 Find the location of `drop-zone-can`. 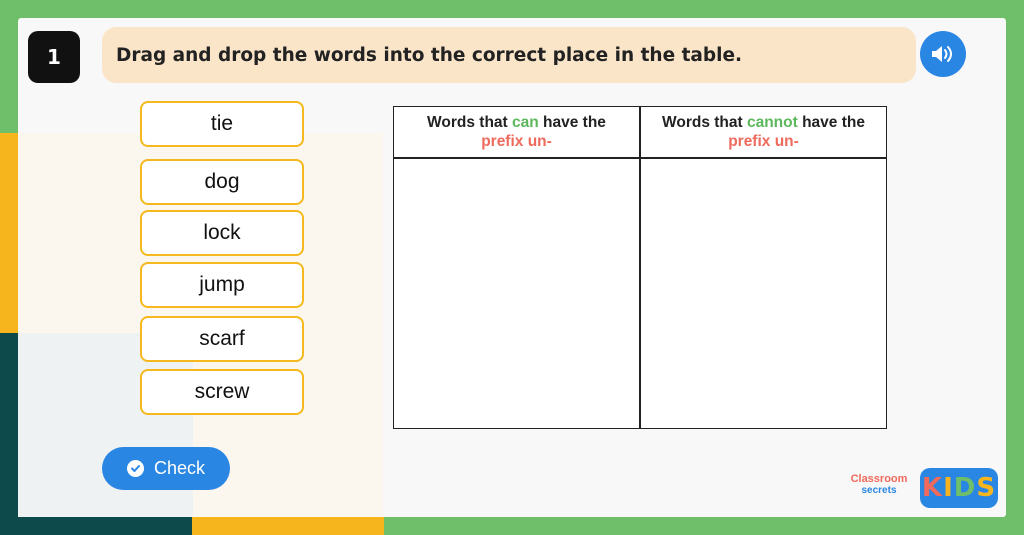

drop-zone-can is located at coordinates (516, 293).